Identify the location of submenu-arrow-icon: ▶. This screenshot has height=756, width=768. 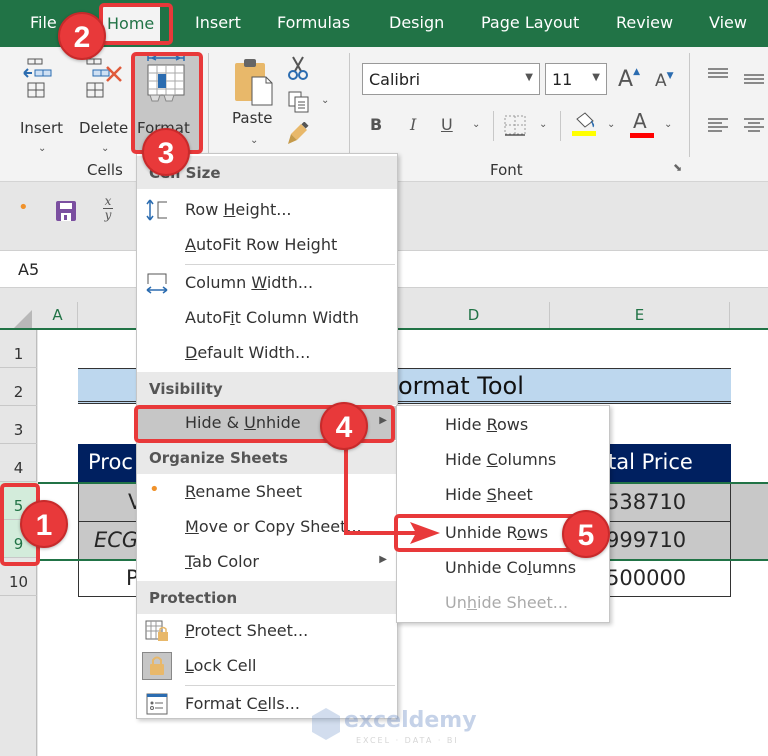
(383, 559).